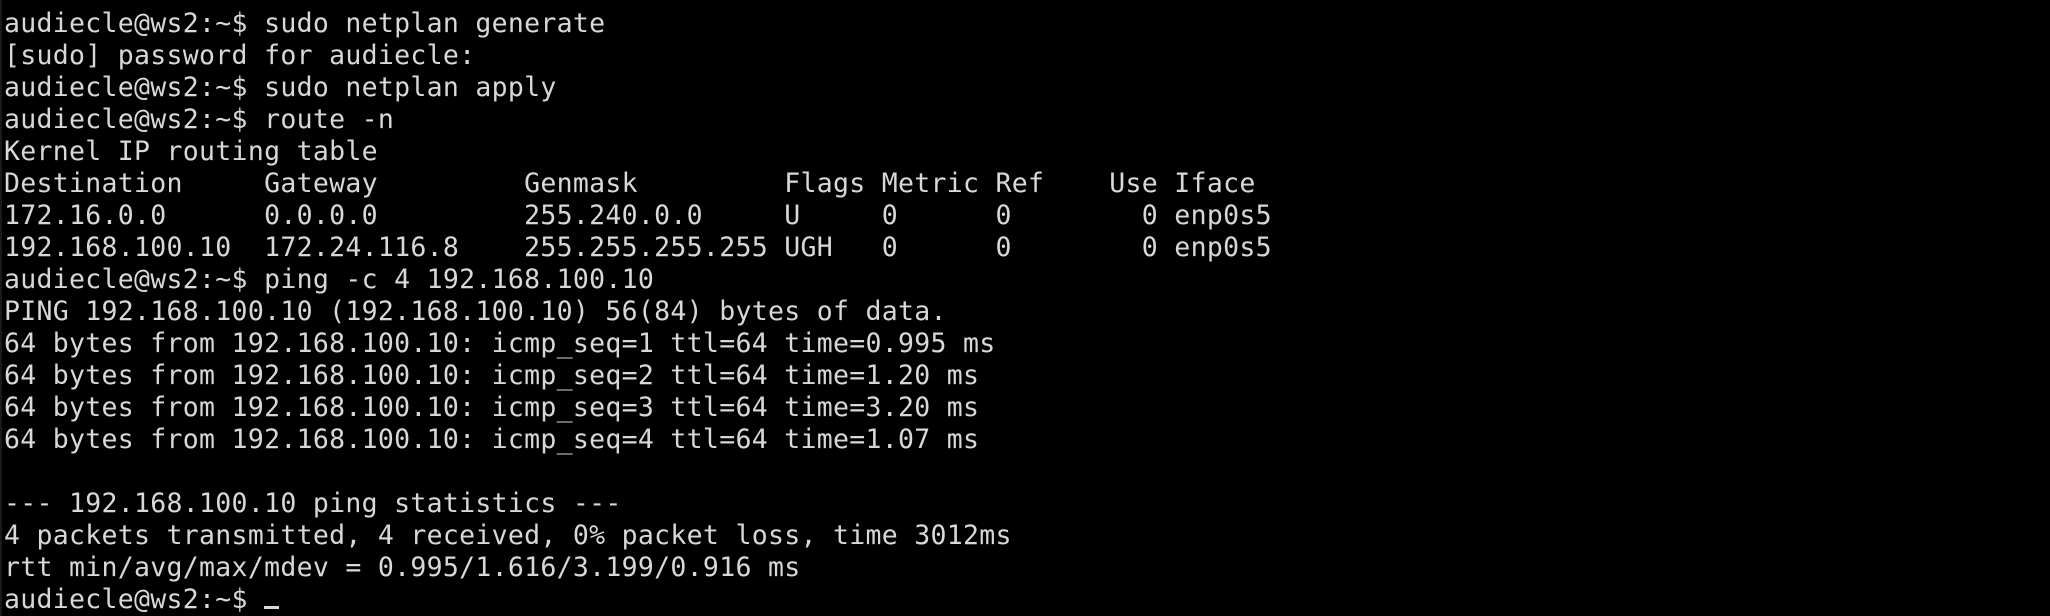  Describe the element at coordinates (272, 607) in the screenshot. I see `text-cursor` at that location.